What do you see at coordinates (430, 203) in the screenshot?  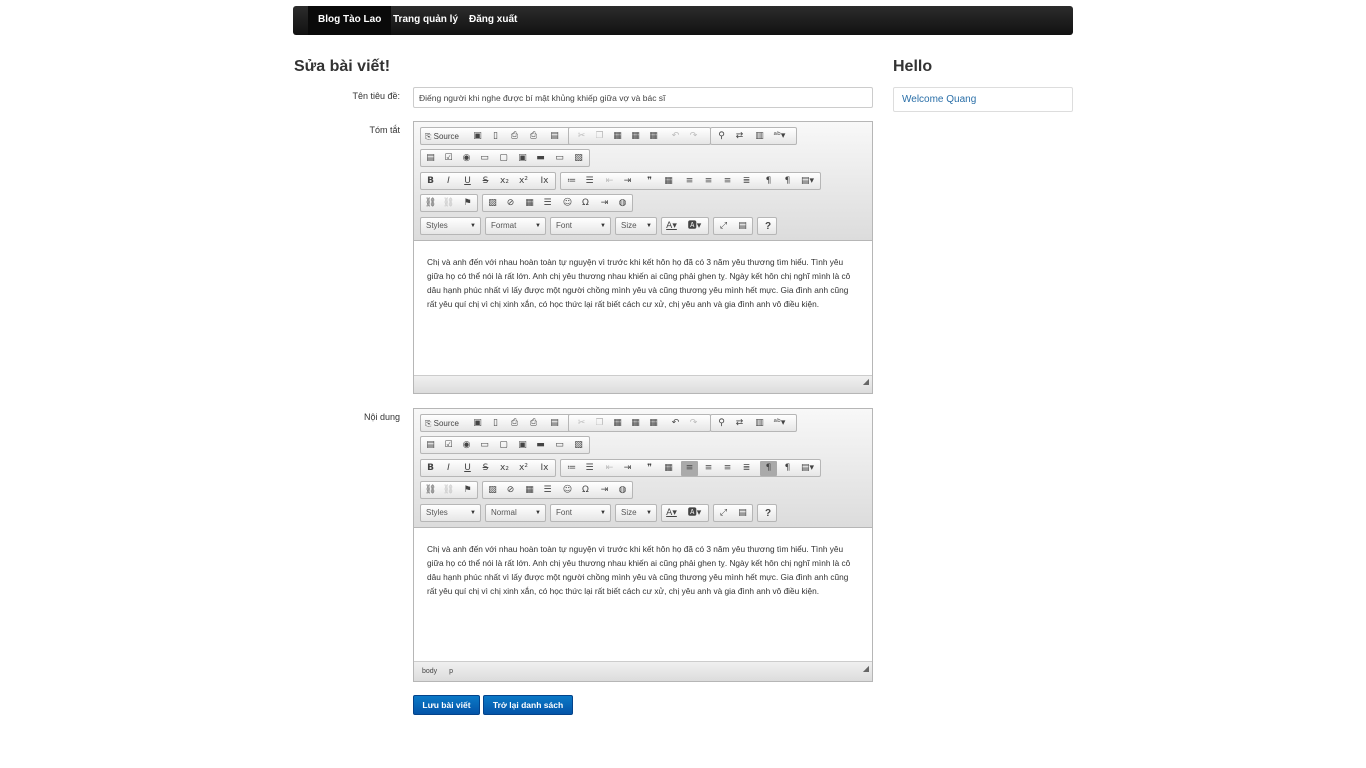 I see `link-icon: ⛓` at bounding box center [430, 203].